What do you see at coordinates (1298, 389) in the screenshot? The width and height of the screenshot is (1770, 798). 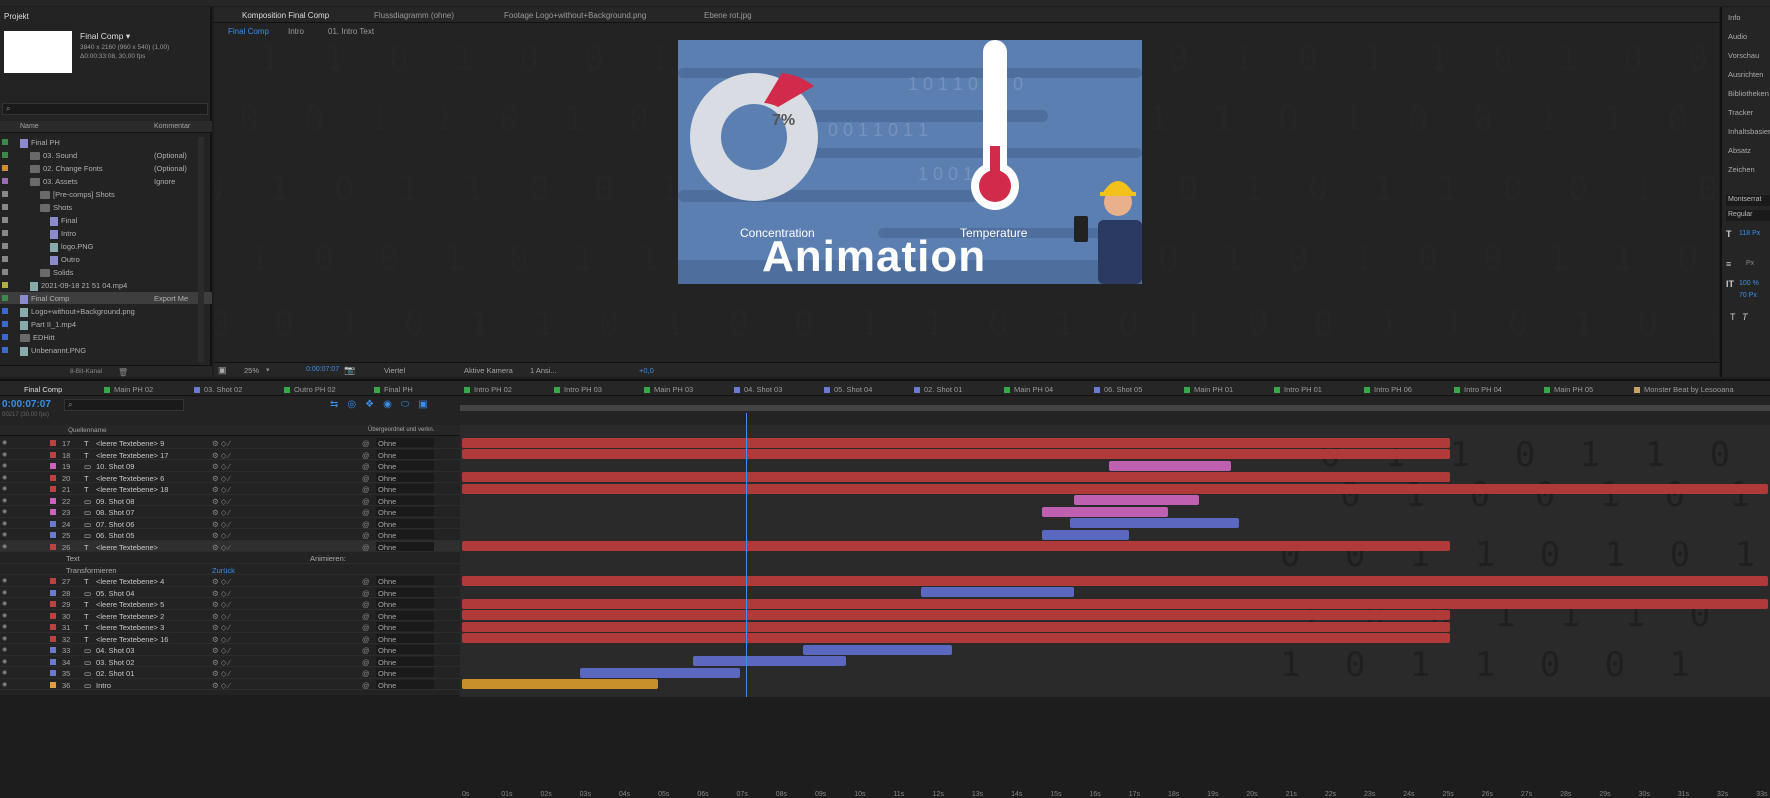 I see `timeline-tab: Intro PH 01` at bounding box center [1298, 389].